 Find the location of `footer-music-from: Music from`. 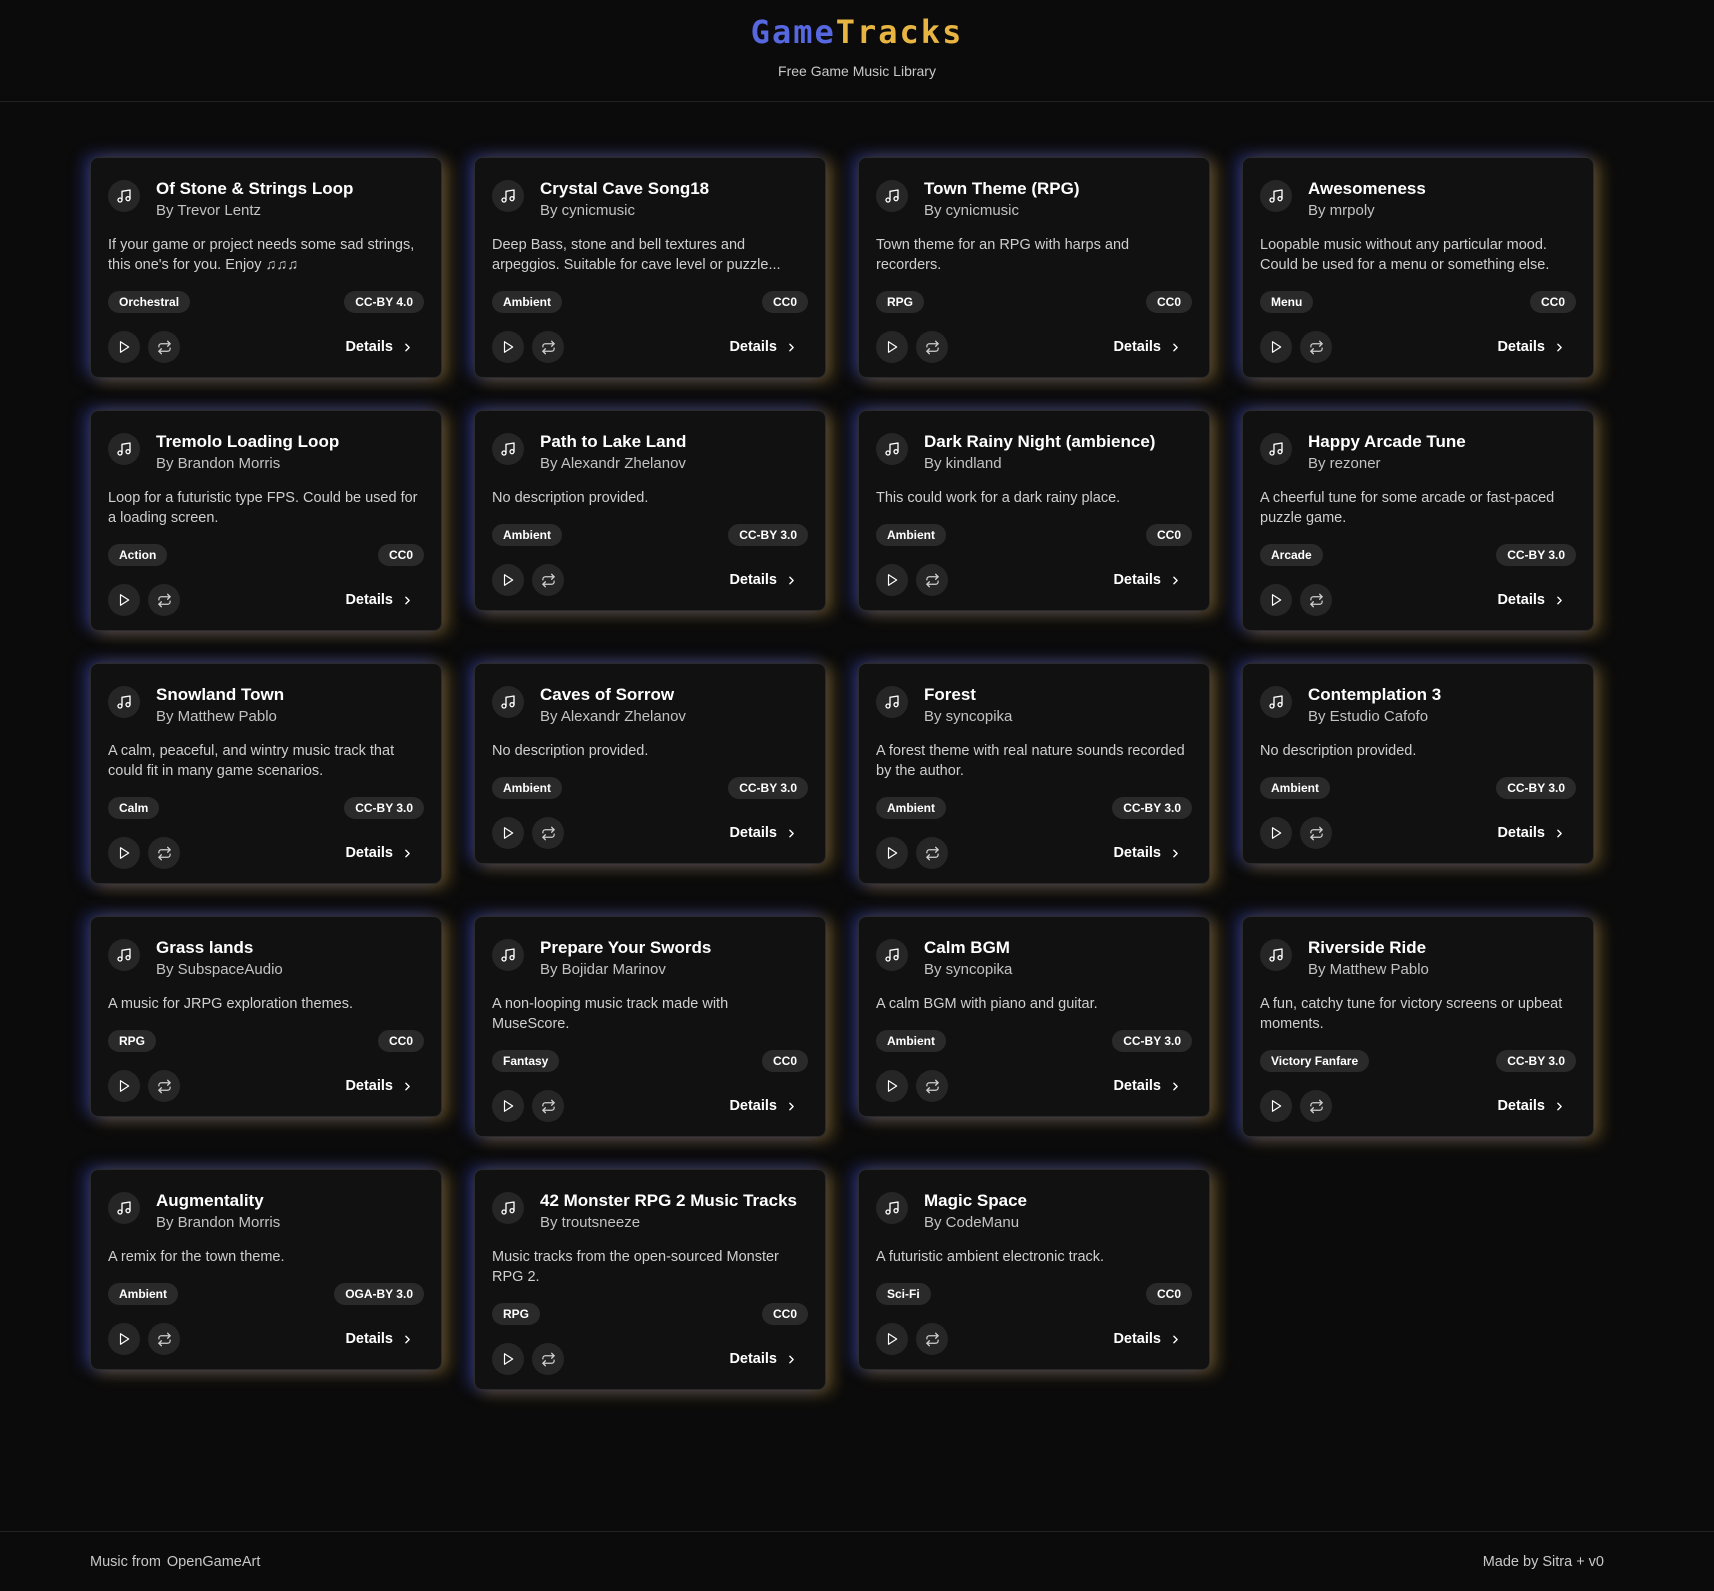

footer-music-from: Music from is located at coordinates (125, 1561).